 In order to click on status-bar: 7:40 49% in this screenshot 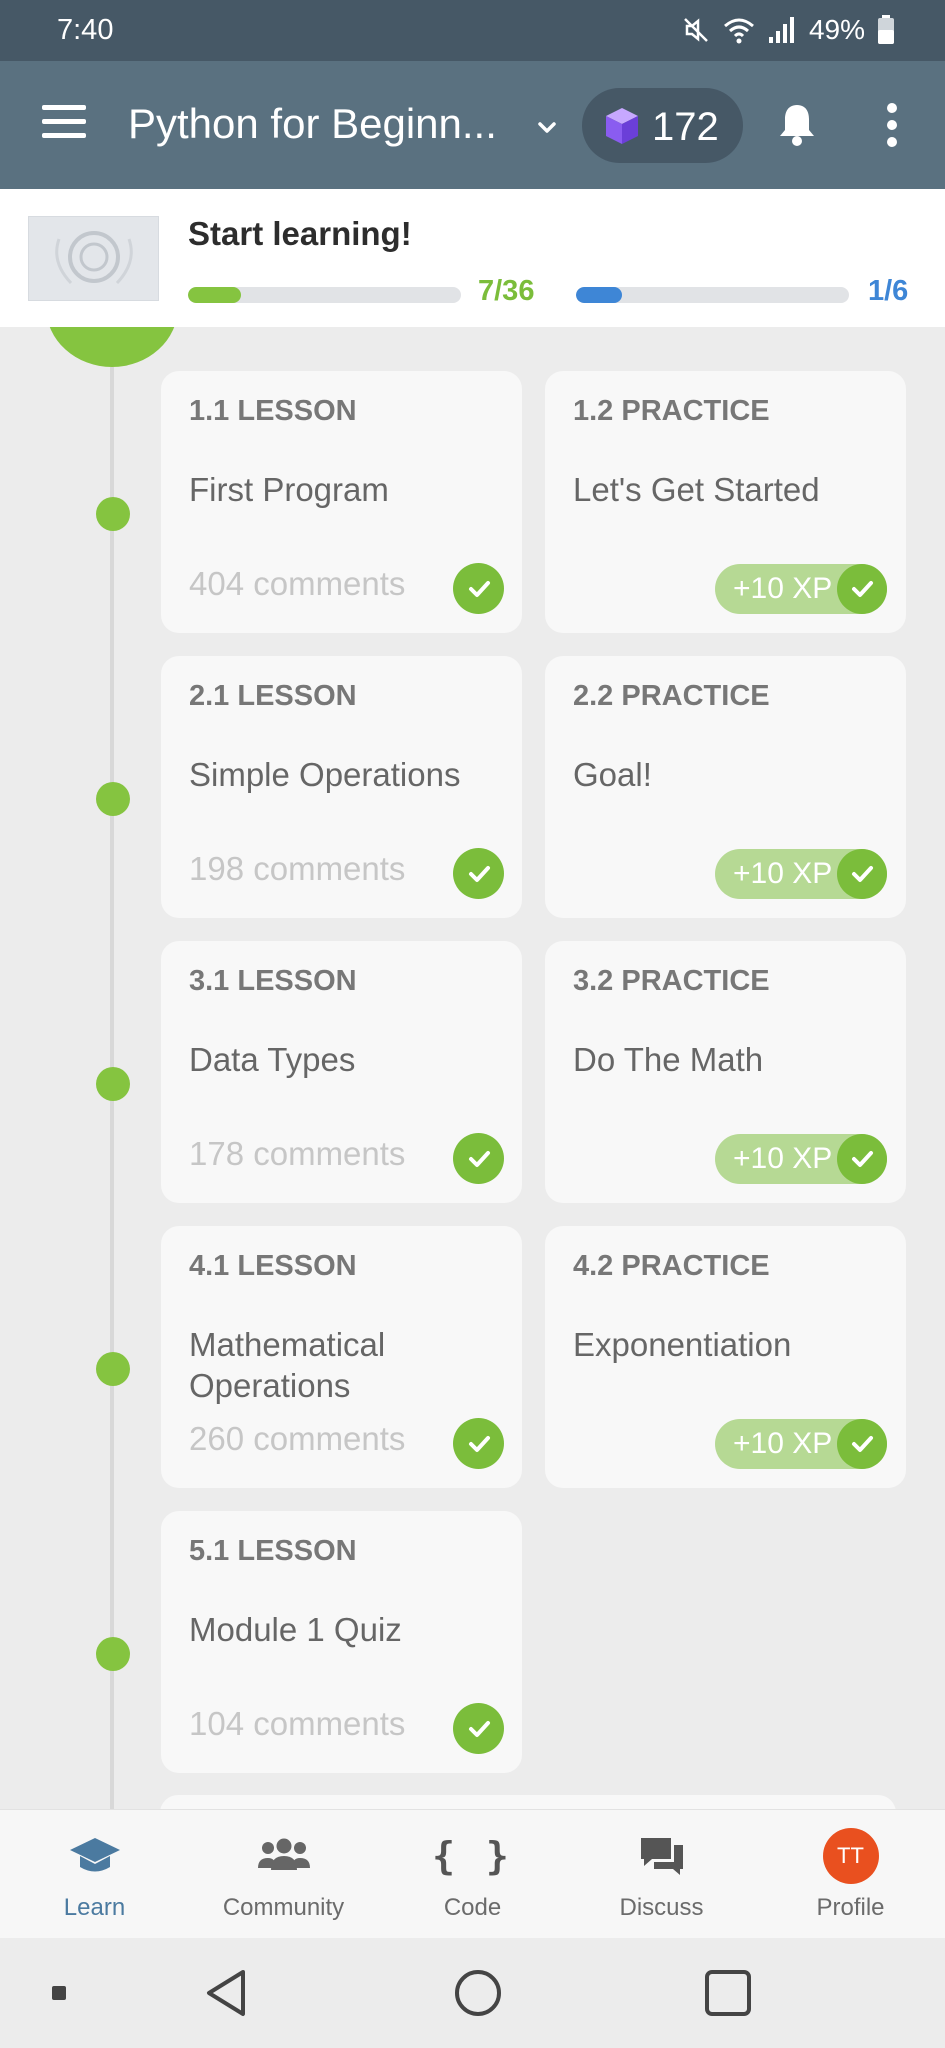, I will do `click(472, 30)`.